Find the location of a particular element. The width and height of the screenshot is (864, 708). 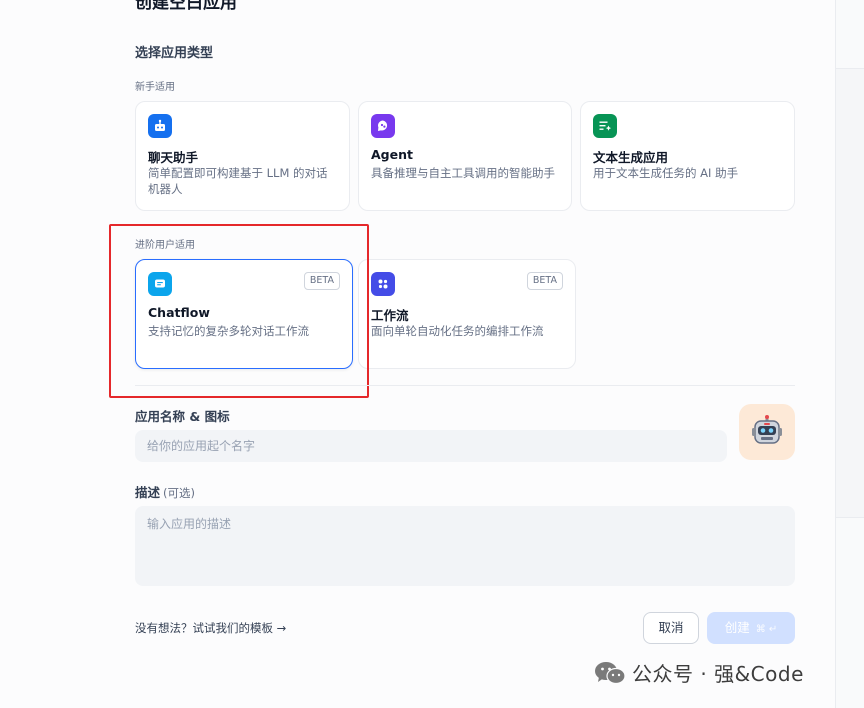

robot-avatar-icon is located at coordinates (767, 429).